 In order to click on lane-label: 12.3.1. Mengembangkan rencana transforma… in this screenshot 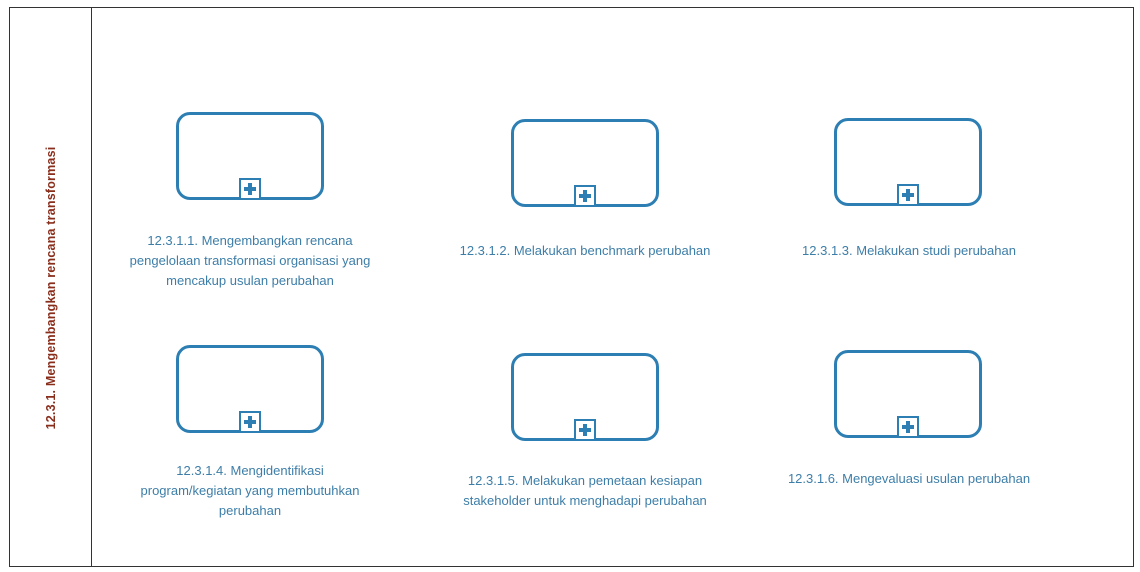, I will do `click(51, 288)`.